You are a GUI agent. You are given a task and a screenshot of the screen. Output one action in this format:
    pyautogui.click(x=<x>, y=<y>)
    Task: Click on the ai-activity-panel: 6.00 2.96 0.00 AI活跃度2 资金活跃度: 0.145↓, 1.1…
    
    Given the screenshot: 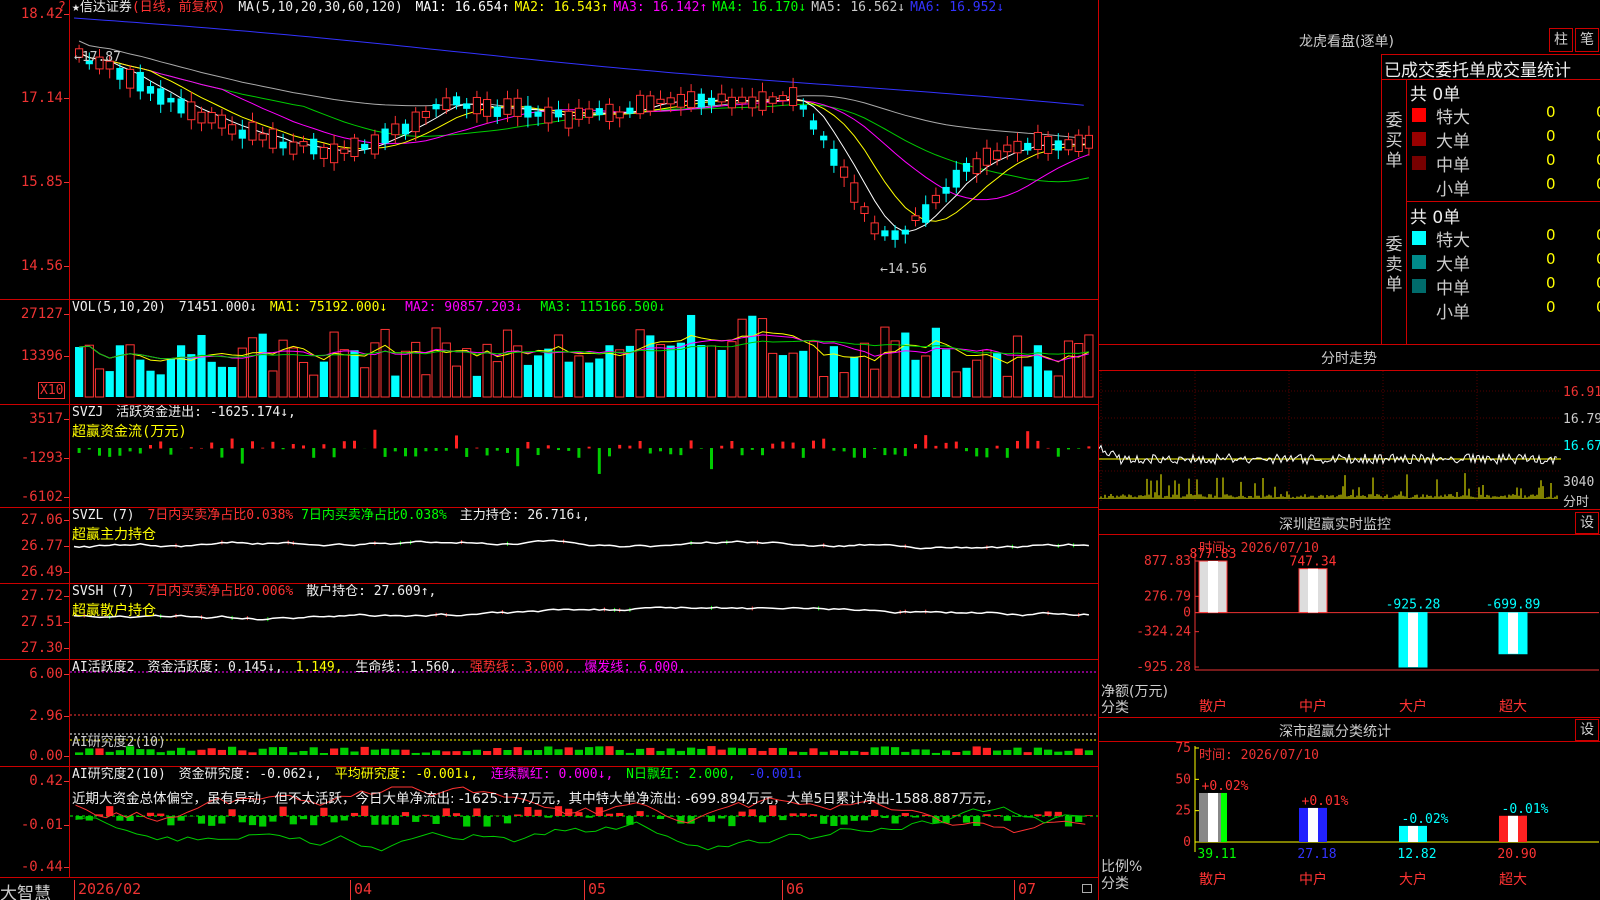 What is the action you would take?
    pyautogui.click(x=549, y=713)
    